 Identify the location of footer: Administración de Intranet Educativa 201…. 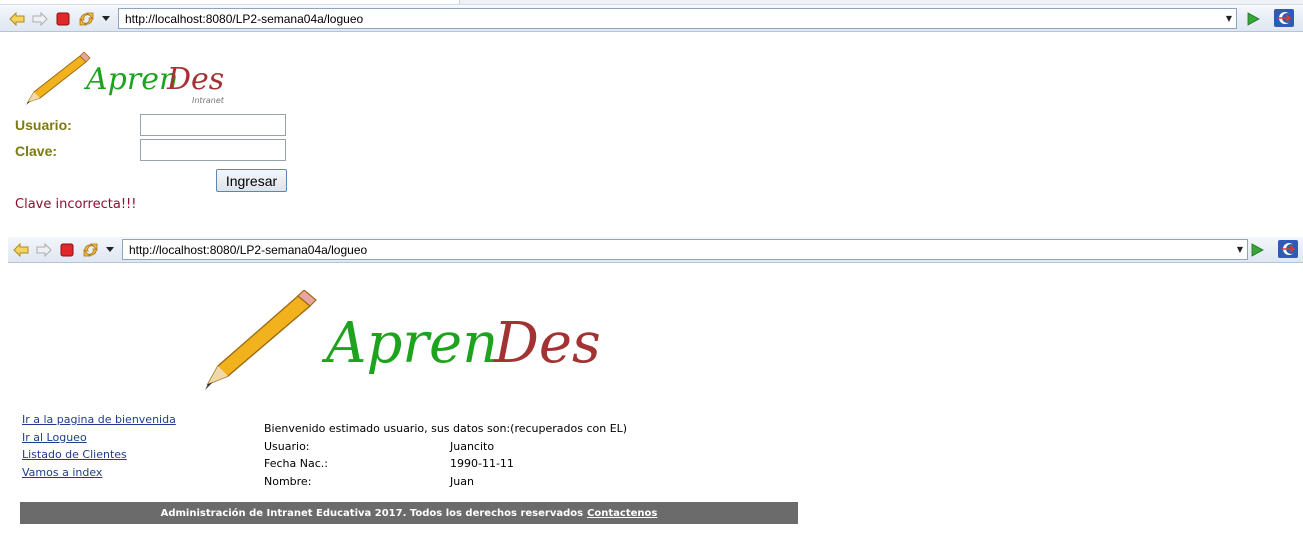
(409, 513).